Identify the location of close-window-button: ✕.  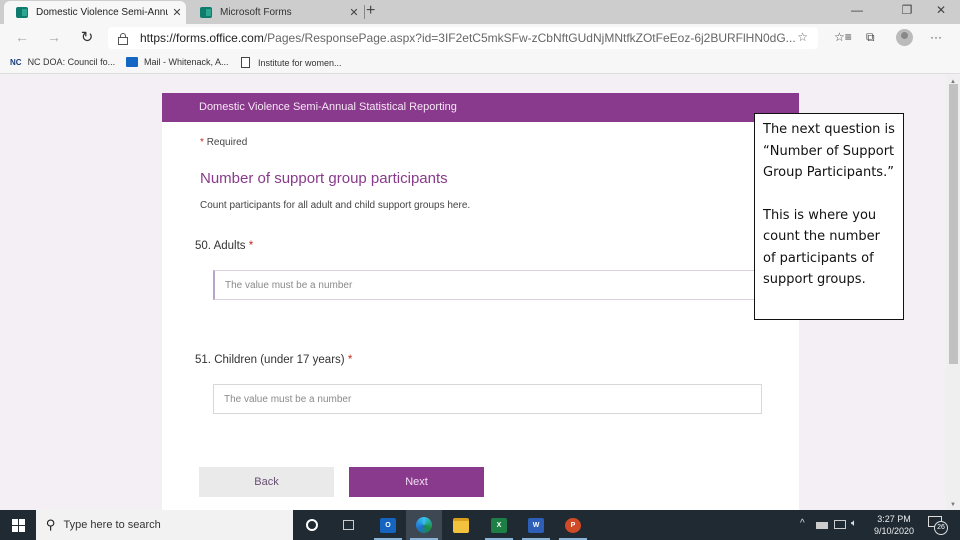
(941, 10).